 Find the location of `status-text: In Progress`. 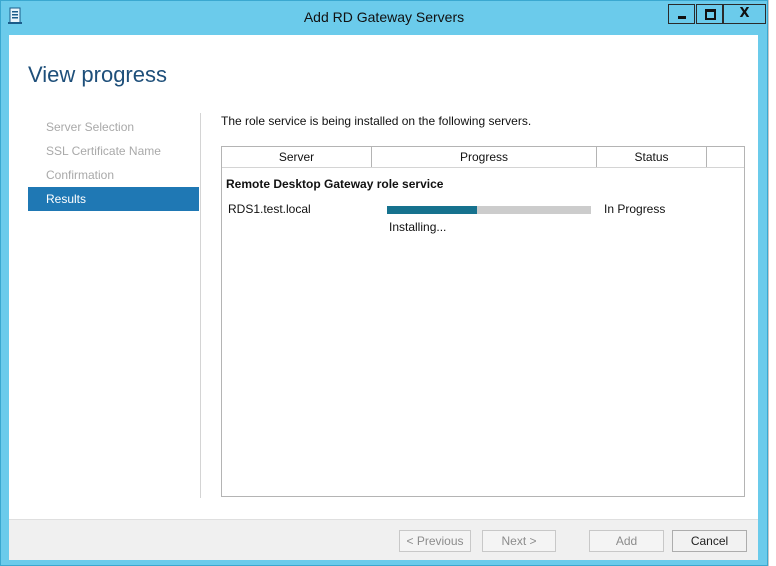

status-text: In Progress is located at coordinates (635, 209).